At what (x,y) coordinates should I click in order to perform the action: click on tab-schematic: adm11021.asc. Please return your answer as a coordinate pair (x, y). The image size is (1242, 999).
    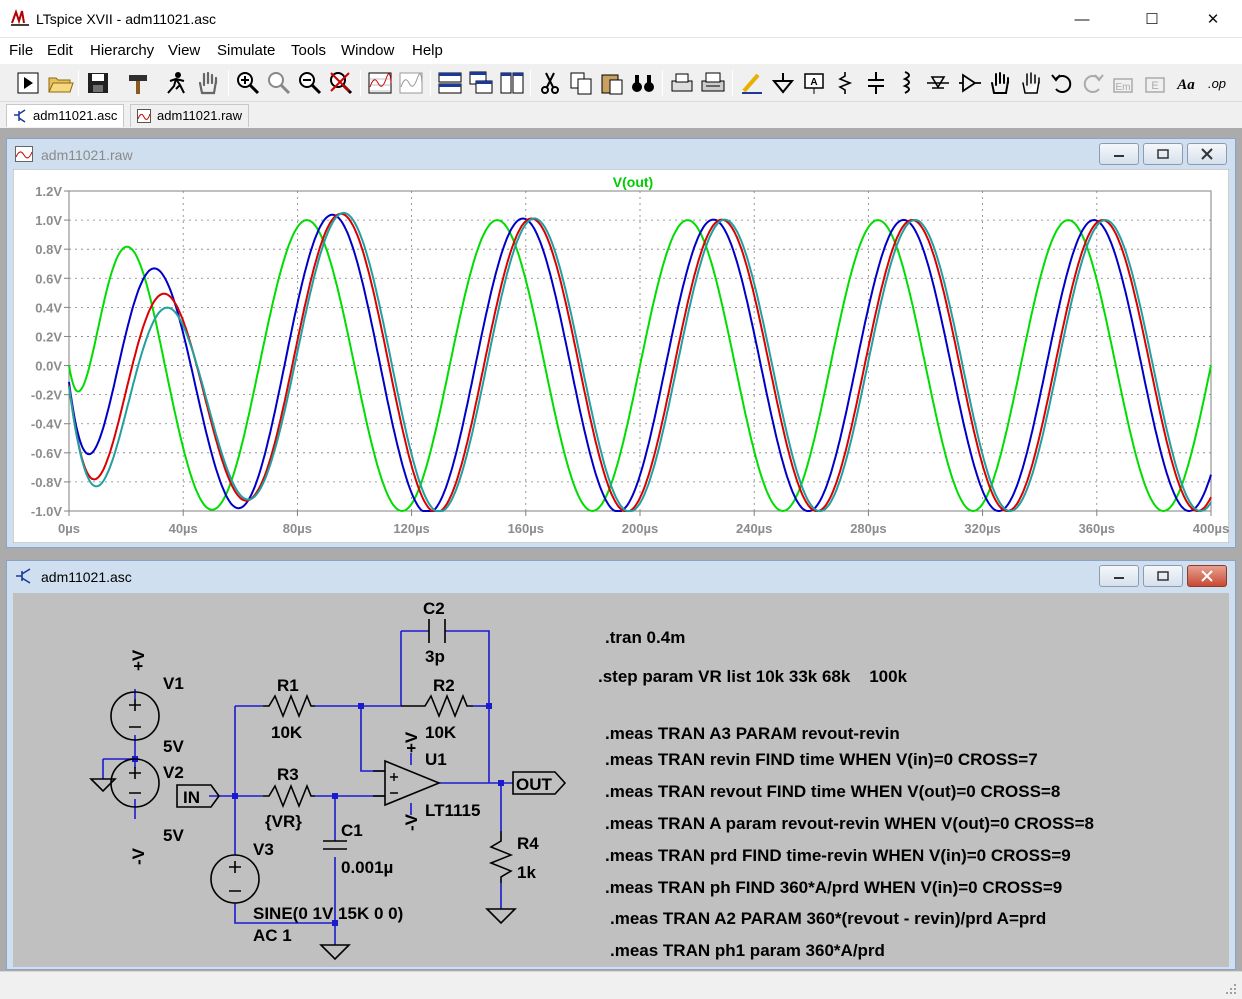
    Looking at the image, I should click on (65, 115).